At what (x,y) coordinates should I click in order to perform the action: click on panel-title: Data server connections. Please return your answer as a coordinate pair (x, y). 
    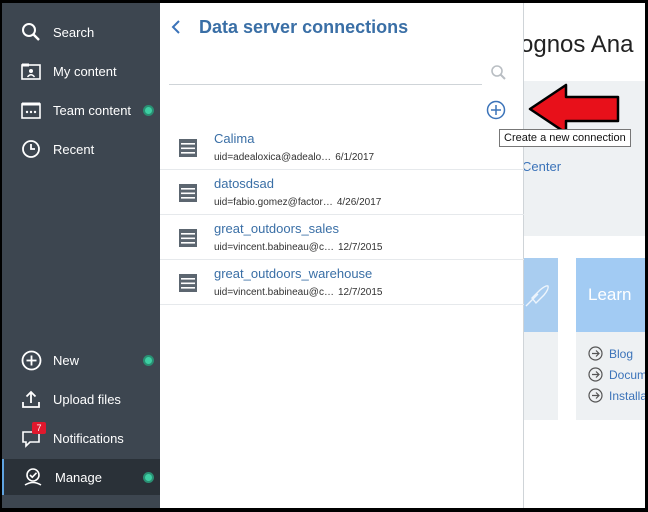
    Looking at the image, I should click on (304, 27).